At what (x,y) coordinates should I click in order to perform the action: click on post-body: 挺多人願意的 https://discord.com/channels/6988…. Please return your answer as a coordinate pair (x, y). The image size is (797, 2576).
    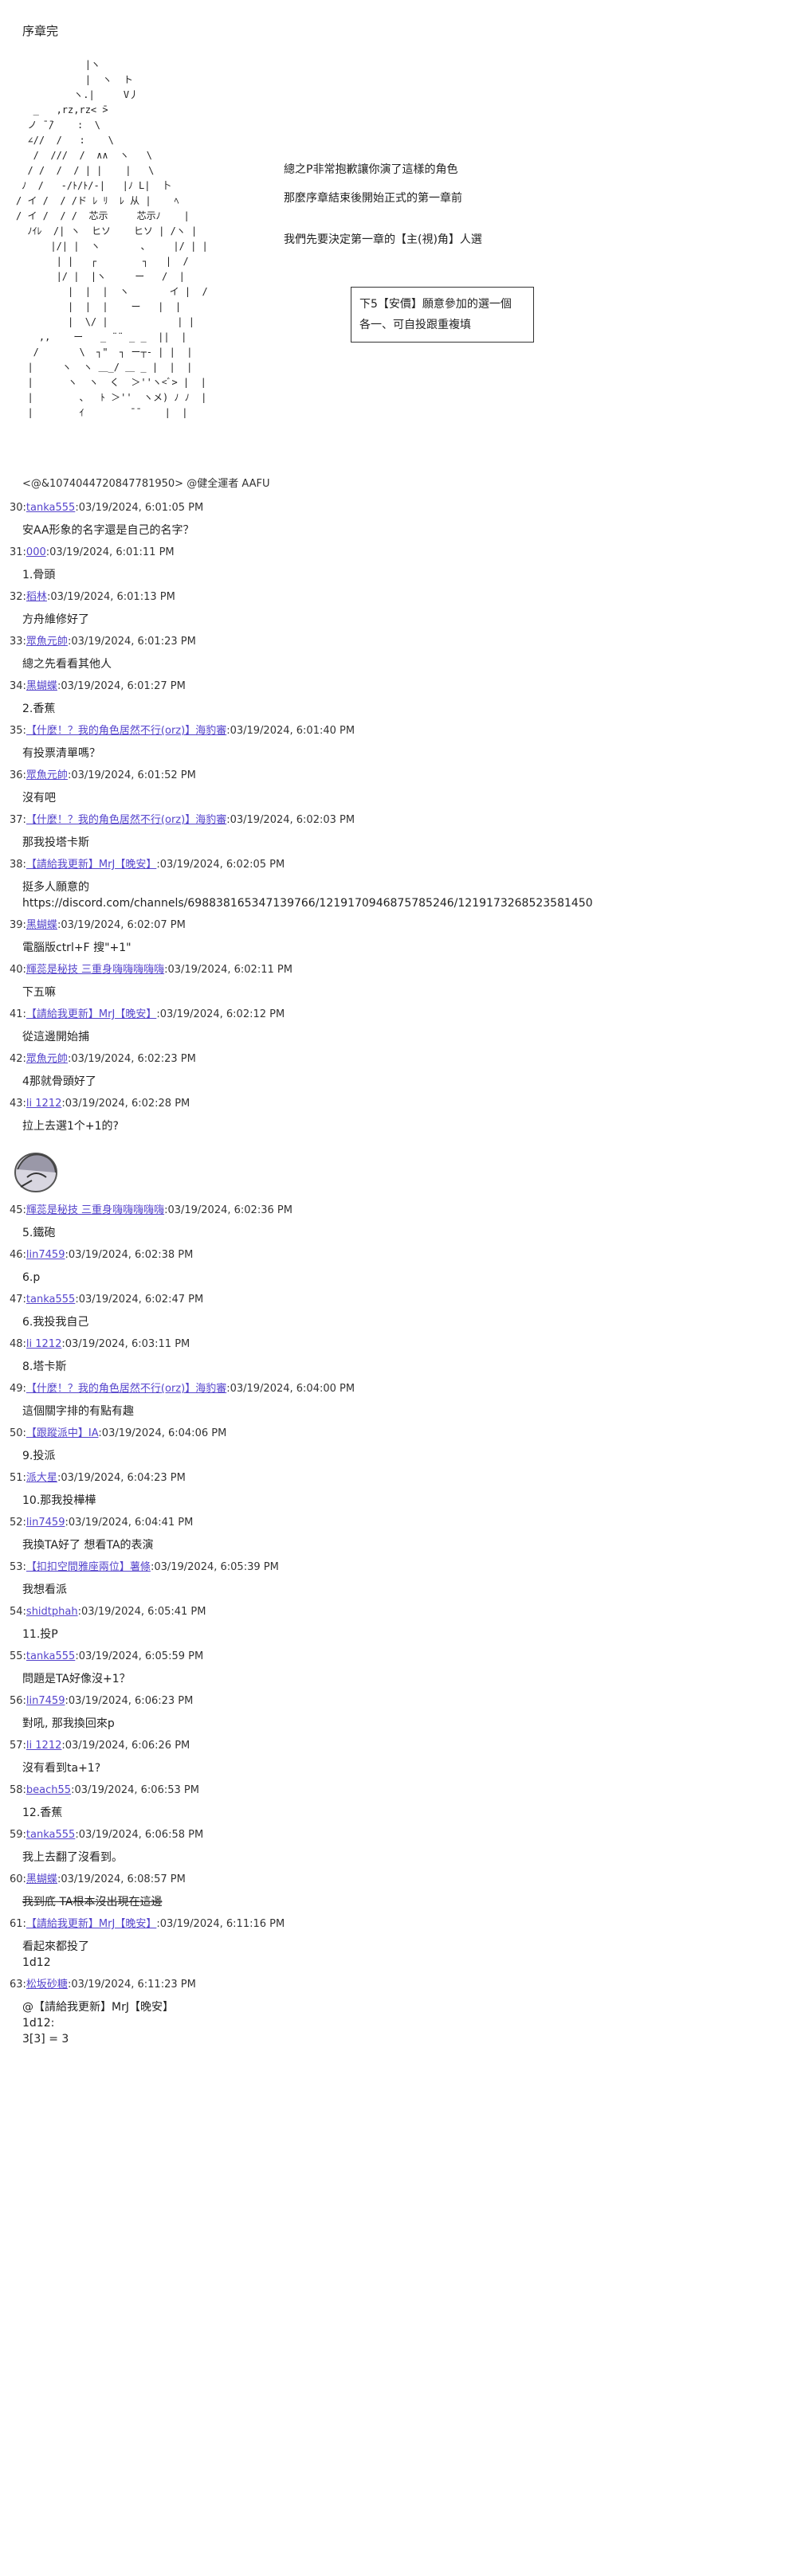
    Looking at the image, I should click on (307, 895).